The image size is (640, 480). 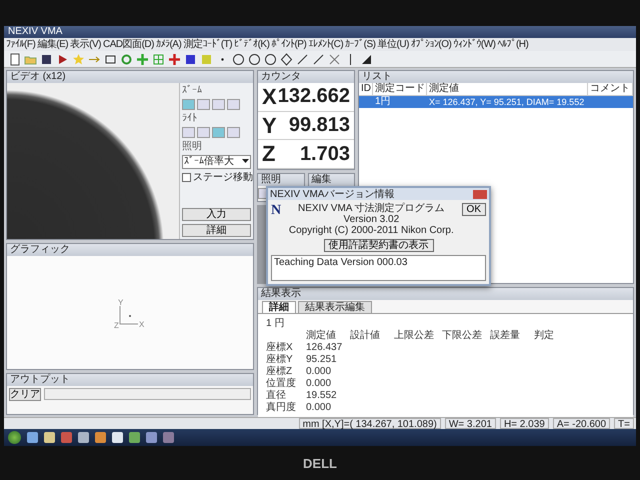 What do you see at coordinates (281, 383) in the screenshot?
I see `row-label: 位置度` at bounding box center [281, 383].